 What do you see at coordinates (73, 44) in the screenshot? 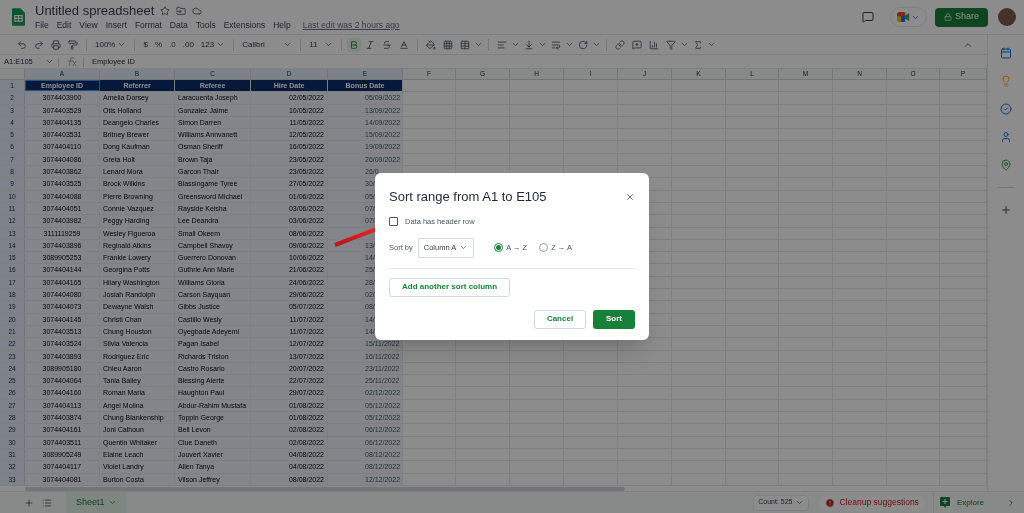
I see `paint-format-icon` at bounding box center [73, 44].